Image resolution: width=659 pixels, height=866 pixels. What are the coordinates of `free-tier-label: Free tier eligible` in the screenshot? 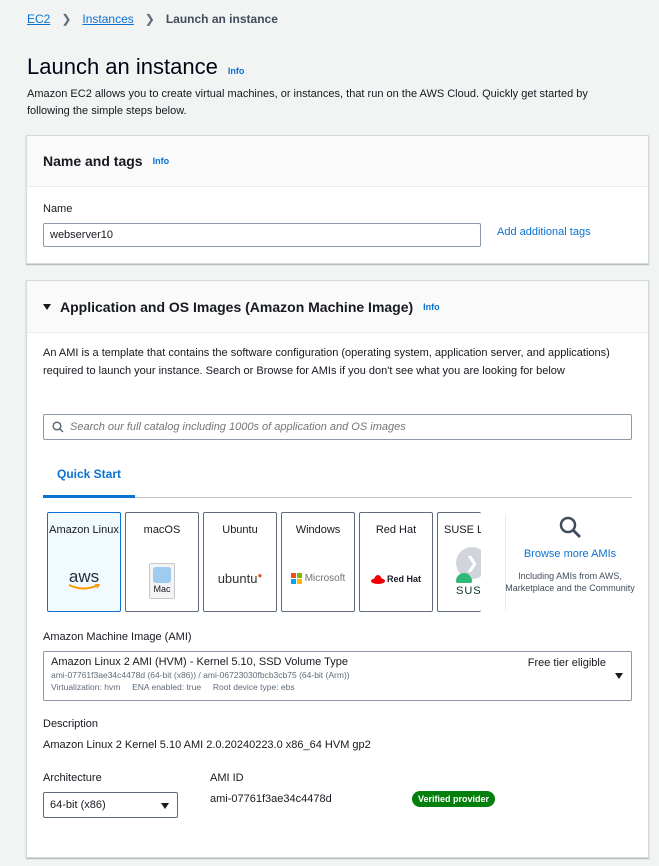 It's located at (566, 663).